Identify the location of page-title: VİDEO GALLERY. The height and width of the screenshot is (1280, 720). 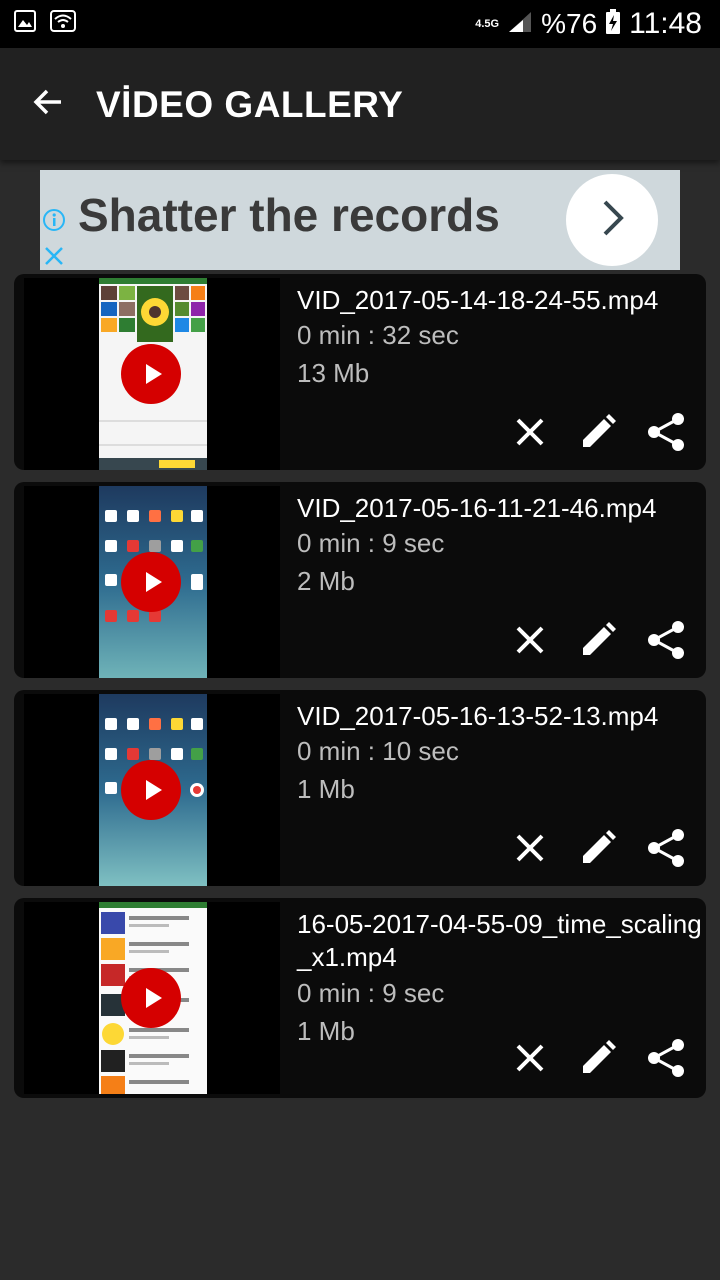
(250, 104).